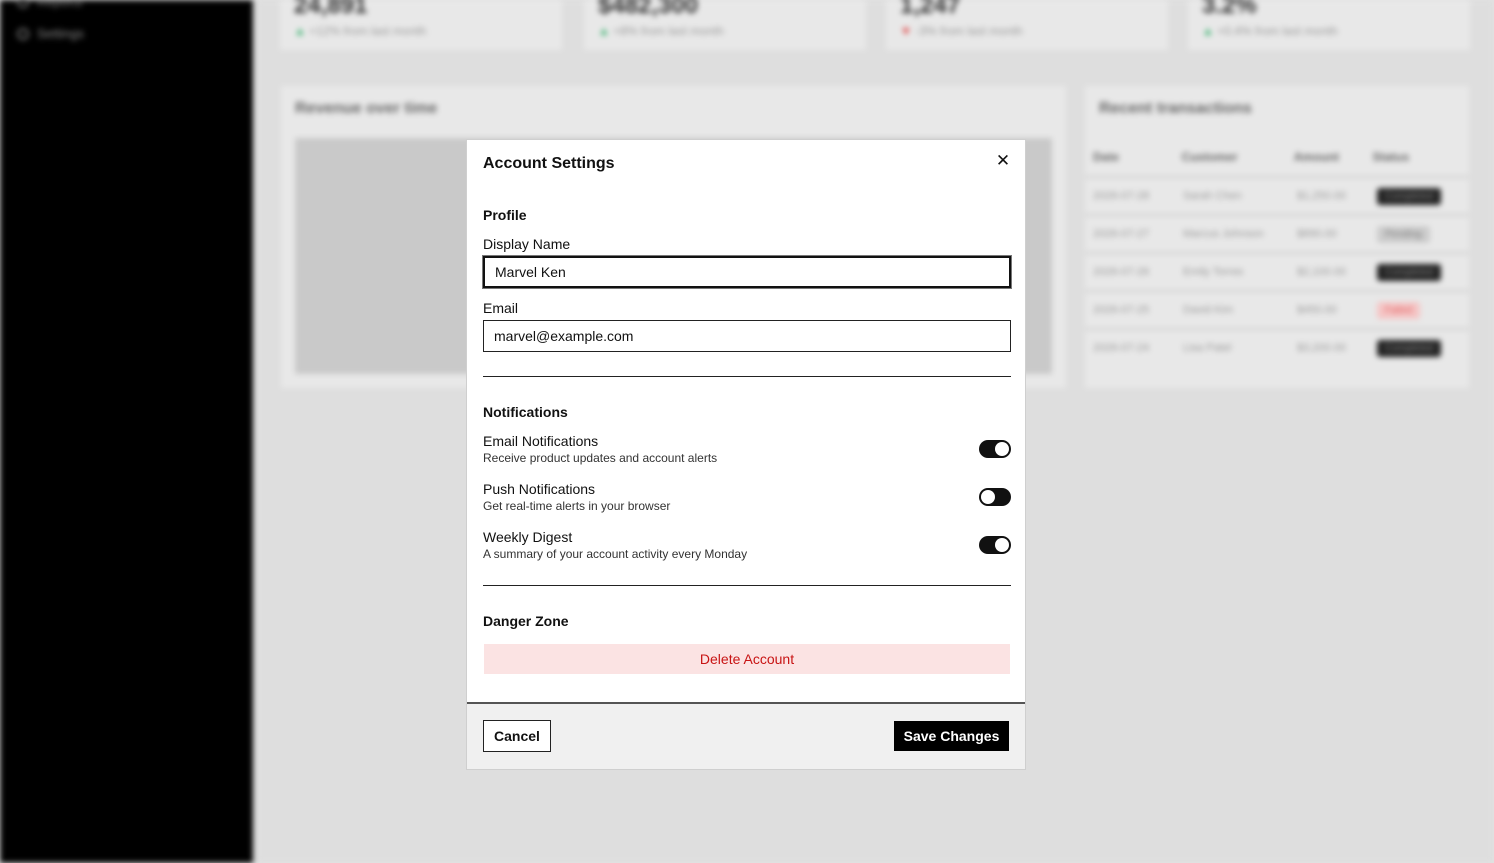 The width and height of the screenshot is (1494, 863). Describe the element at coordinates (1212, 196) in the screenshot. I see `cell-customer: Sarah Chen` at that location.